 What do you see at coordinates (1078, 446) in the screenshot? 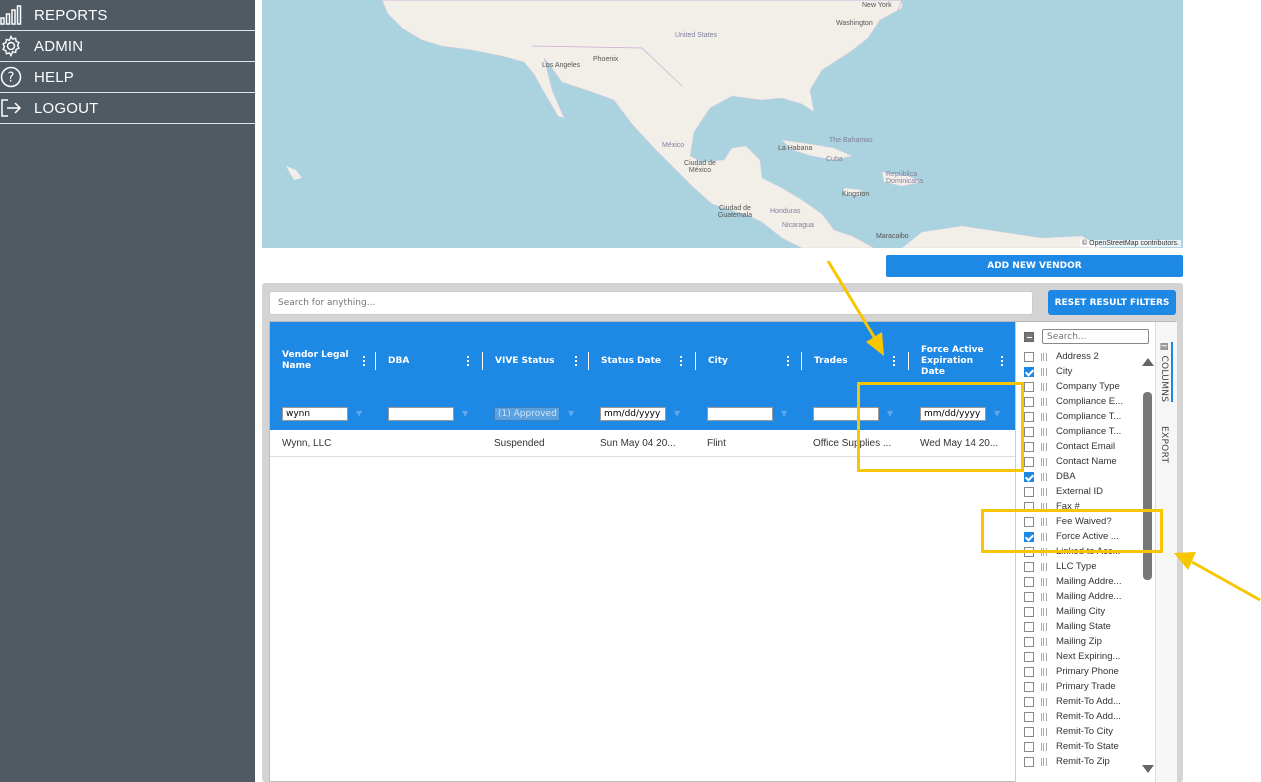
I see `column-list-item: Contact Email` at bounding box center [1078, 446].